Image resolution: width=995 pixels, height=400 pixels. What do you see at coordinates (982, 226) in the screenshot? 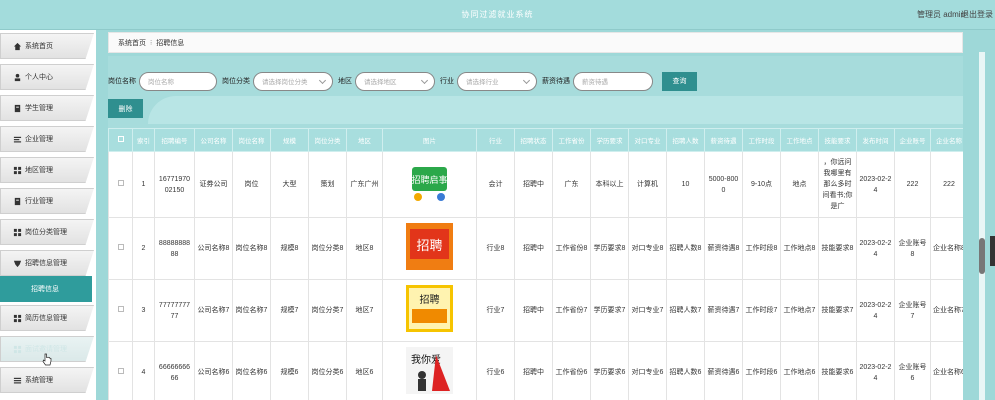
I see `vertical-scrollbar` at bounding box center [982, 226].